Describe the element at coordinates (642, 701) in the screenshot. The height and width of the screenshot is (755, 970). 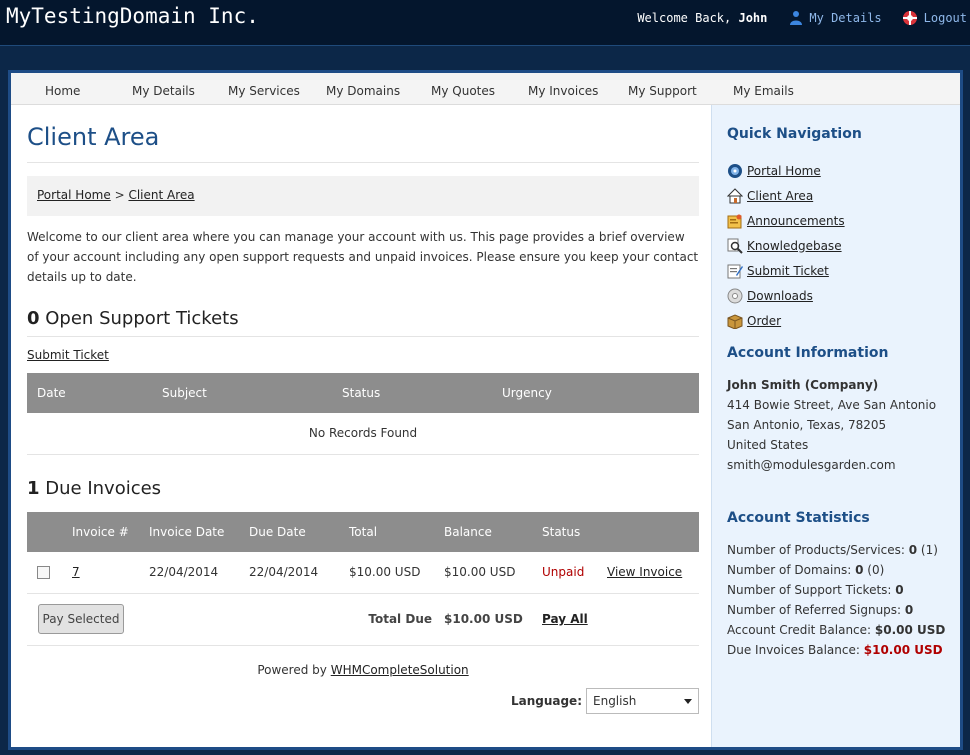
I see `language-select: English` at that location.